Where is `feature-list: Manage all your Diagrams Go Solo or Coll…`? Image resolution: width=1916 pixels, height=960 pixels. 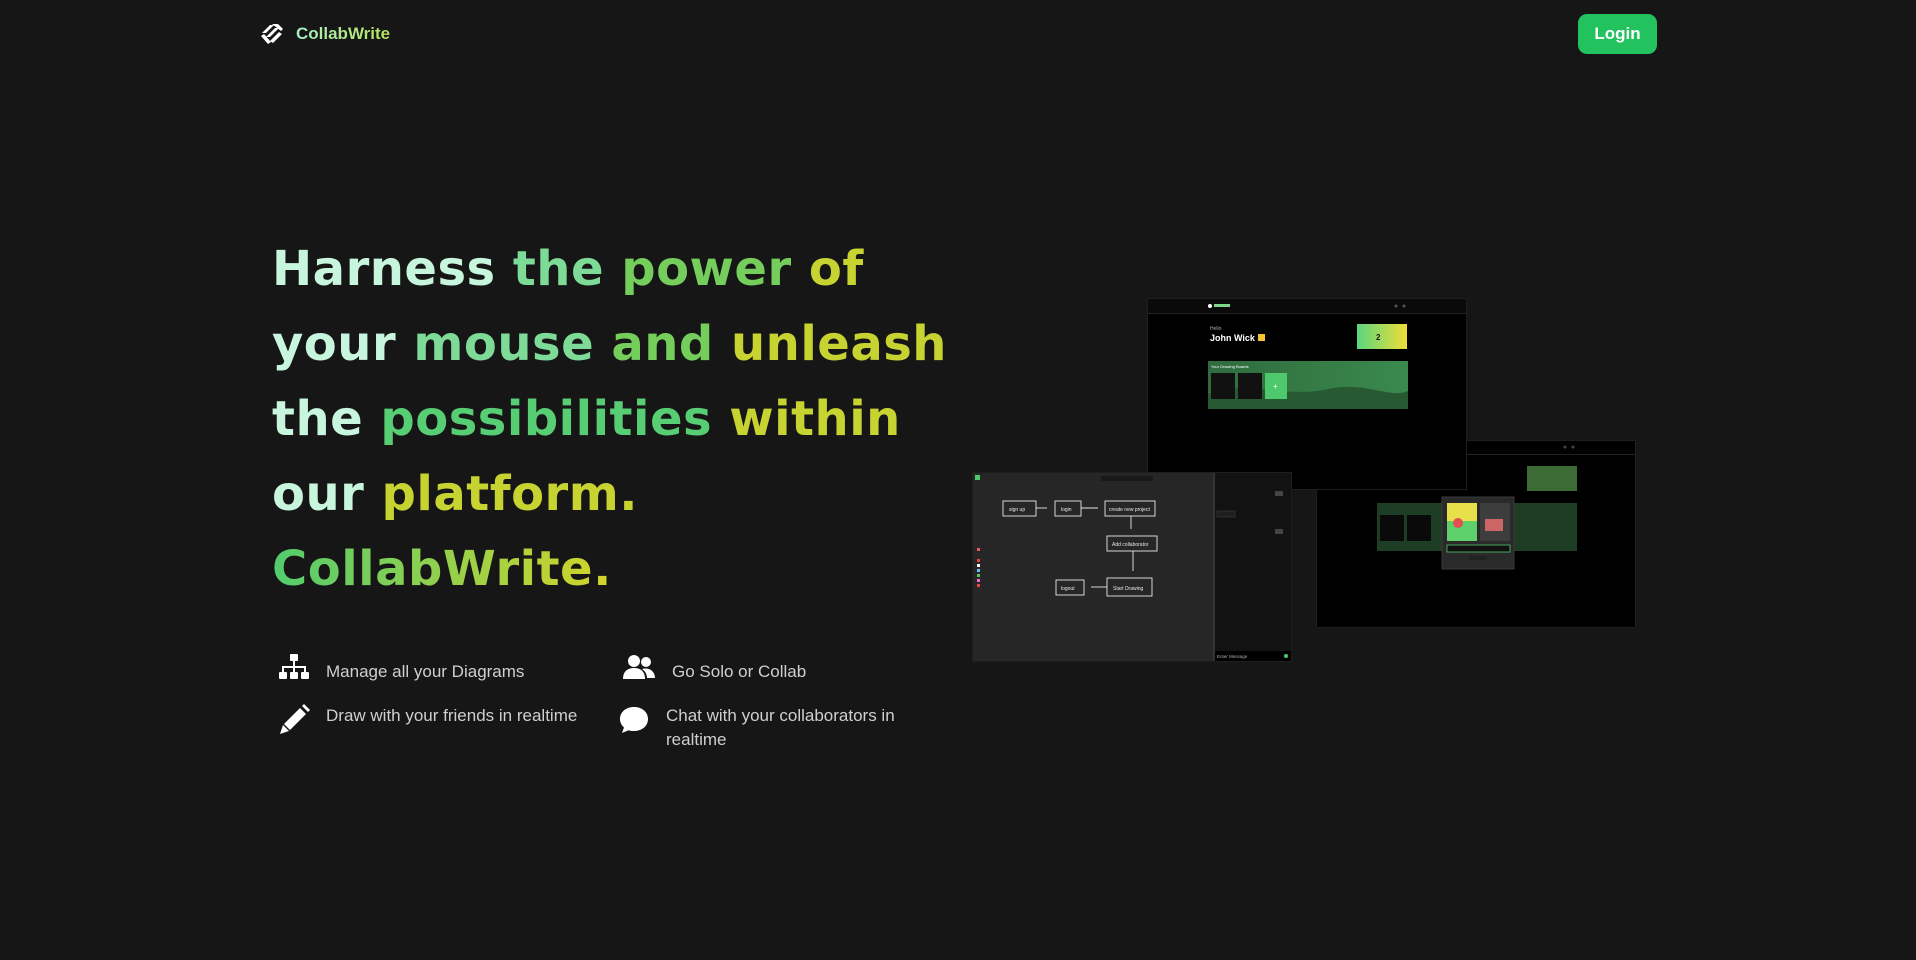 feature-list: Manage all your Diagrams Go Solo or Coll… is located at coordinates (618, 712).